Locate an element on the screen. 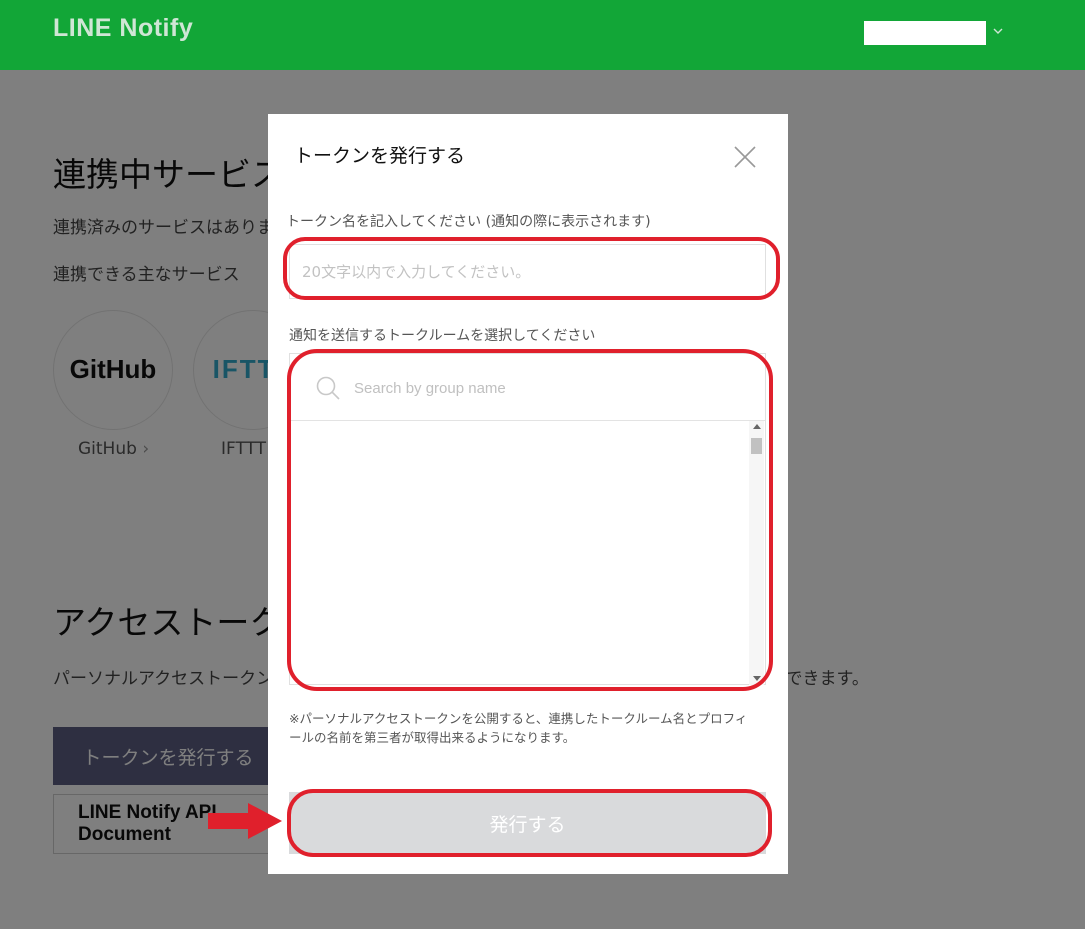  issue-submit-button: 発行する is located at coordinates (527, 823).